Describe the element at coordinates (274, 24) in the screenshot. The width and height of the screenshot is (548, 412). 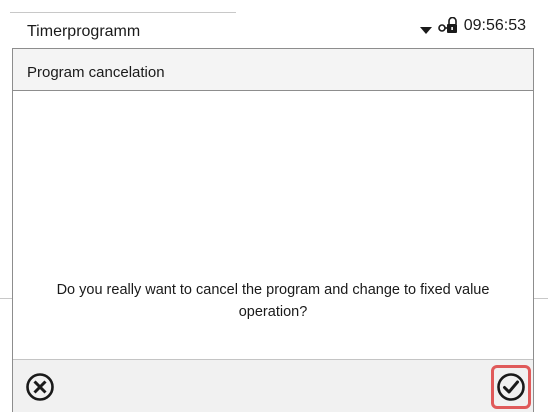
I see `status-bar: Timerprogramm 09:56:53` at that location.